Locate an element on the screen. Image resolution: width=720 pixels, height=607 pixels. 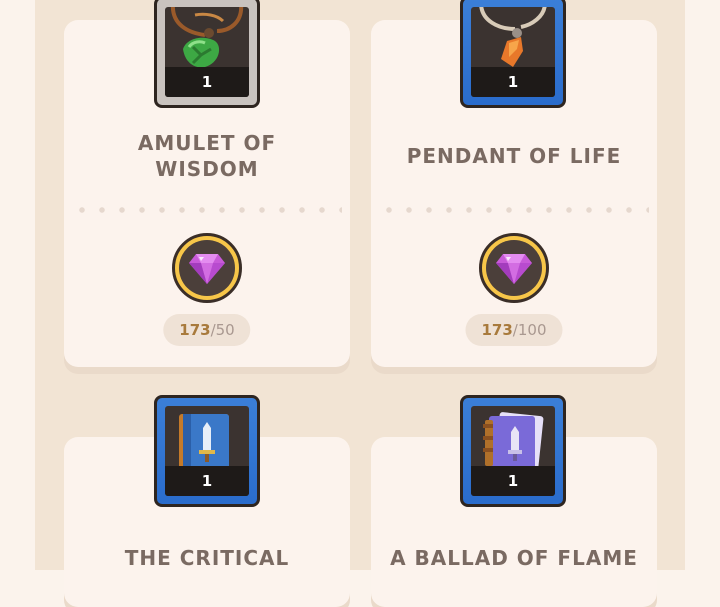
item-frame-amulet: 1 is located at coordinates (207, 54).